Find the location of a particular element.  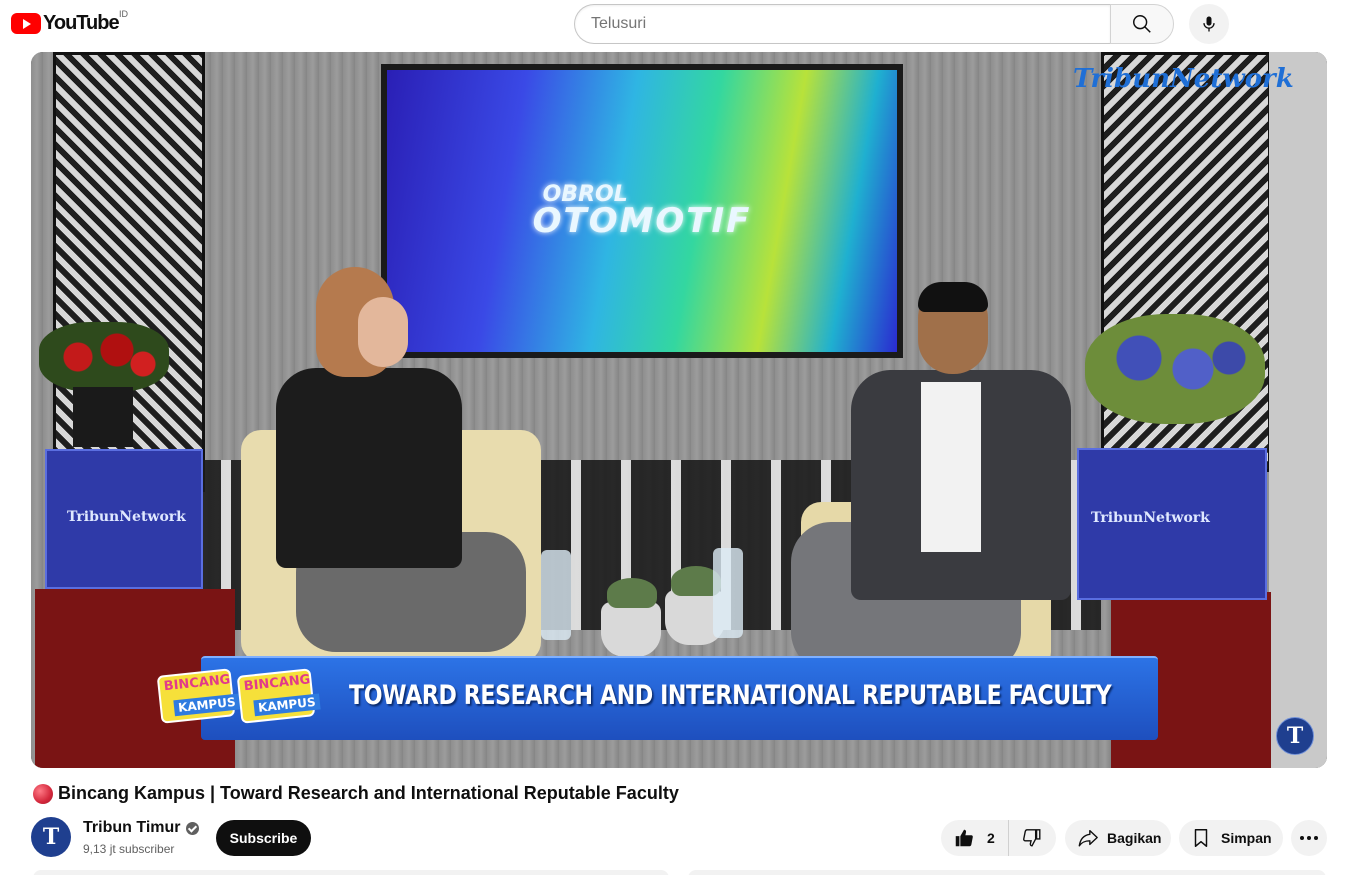

brand-box-right: TribunNetwork is located at coordinates (1172, 524).